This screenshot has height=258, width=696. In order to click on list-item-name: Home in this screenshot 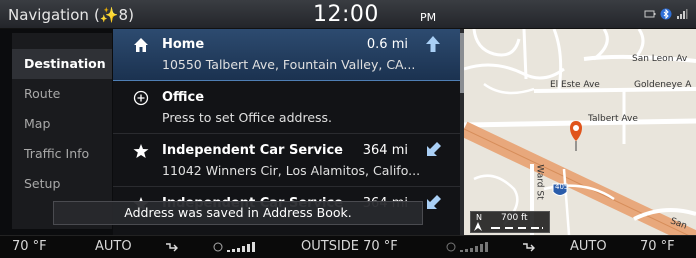, I will do `click(183, 44)`.